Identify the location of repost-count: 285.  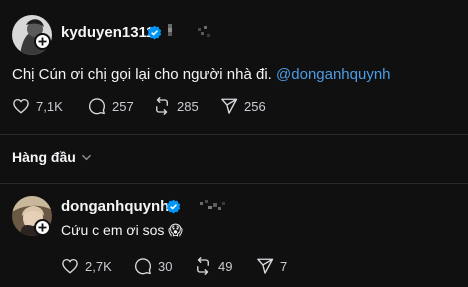
(188, 106).